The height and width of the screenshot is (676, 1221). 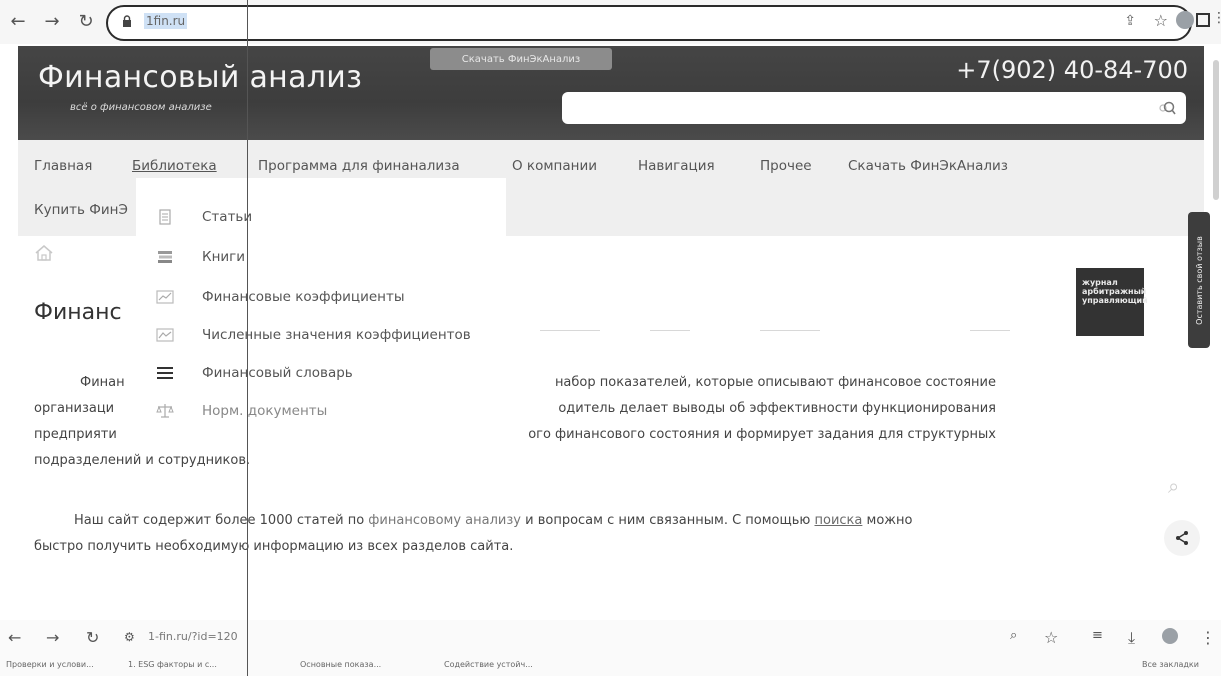 I want to click on url-text: 1fin.ru, so click(x=166, y=21).